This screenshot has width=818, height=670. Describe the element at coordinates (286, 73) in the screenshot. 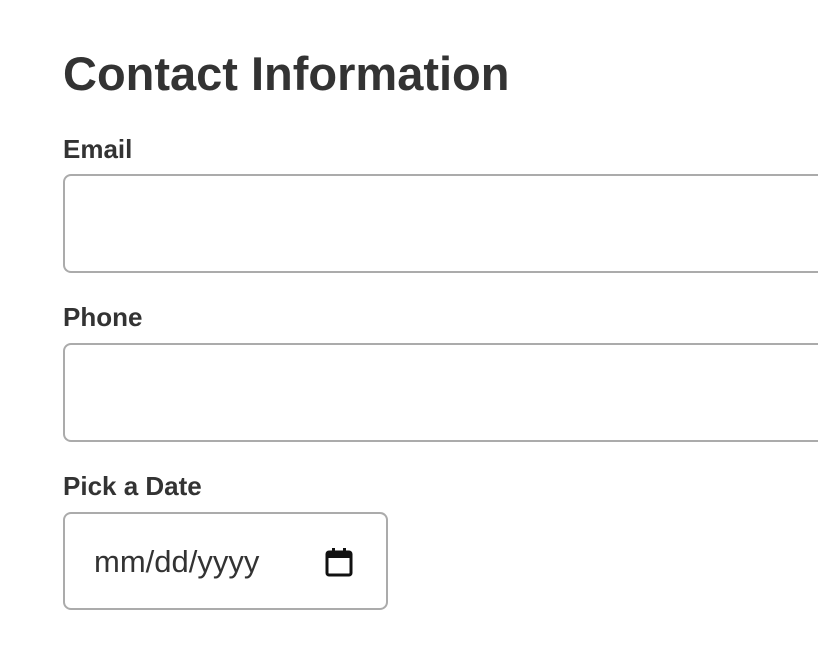

I see `page-title: Contact Information` at that location.